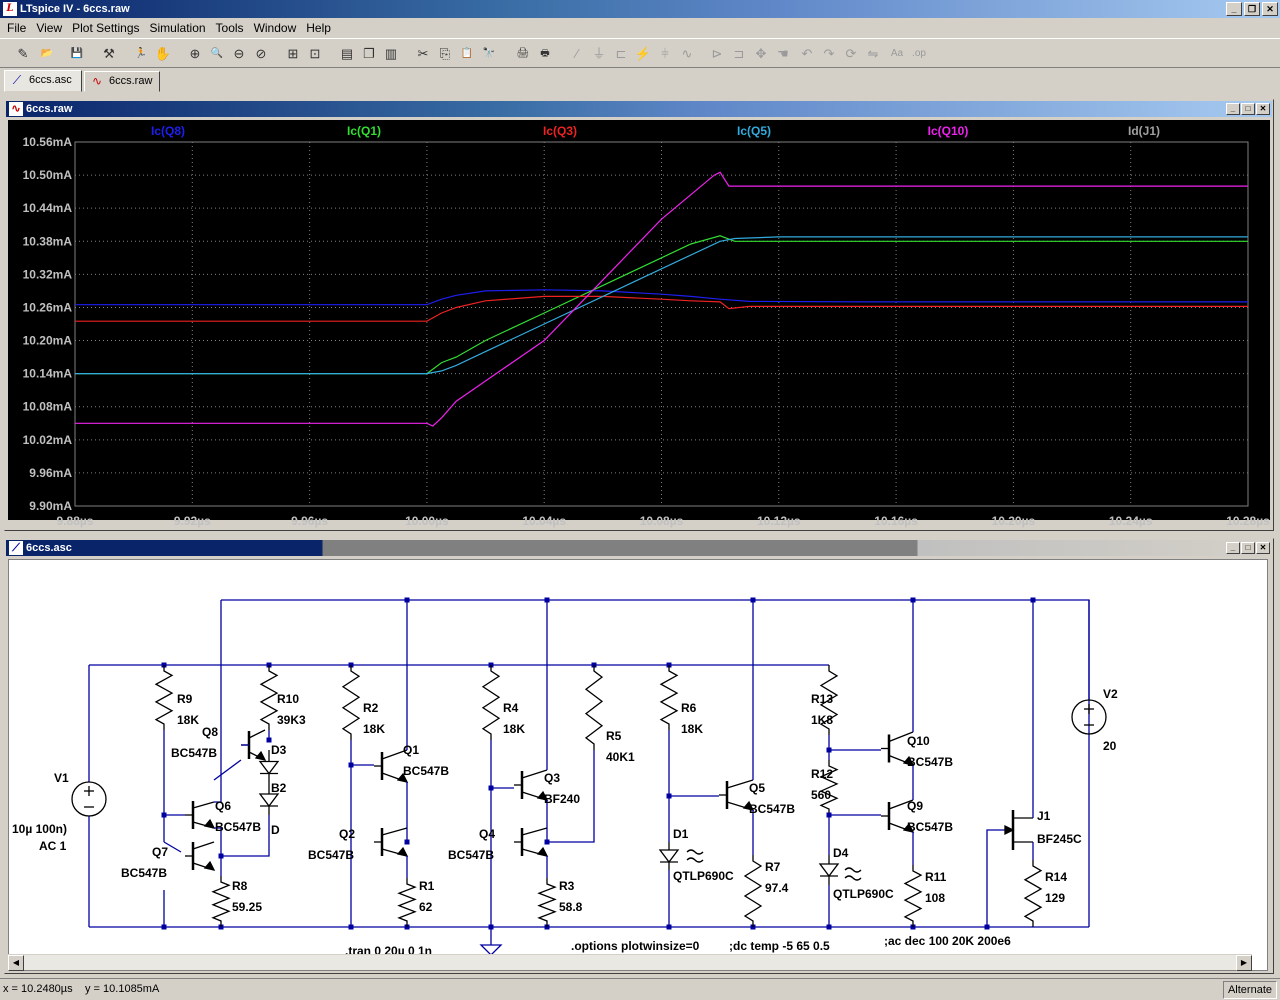  What do you see at coordinates (141, 54) in the screenshot?
I see `run-icon: 🏃` at bounding box center [141, 54].